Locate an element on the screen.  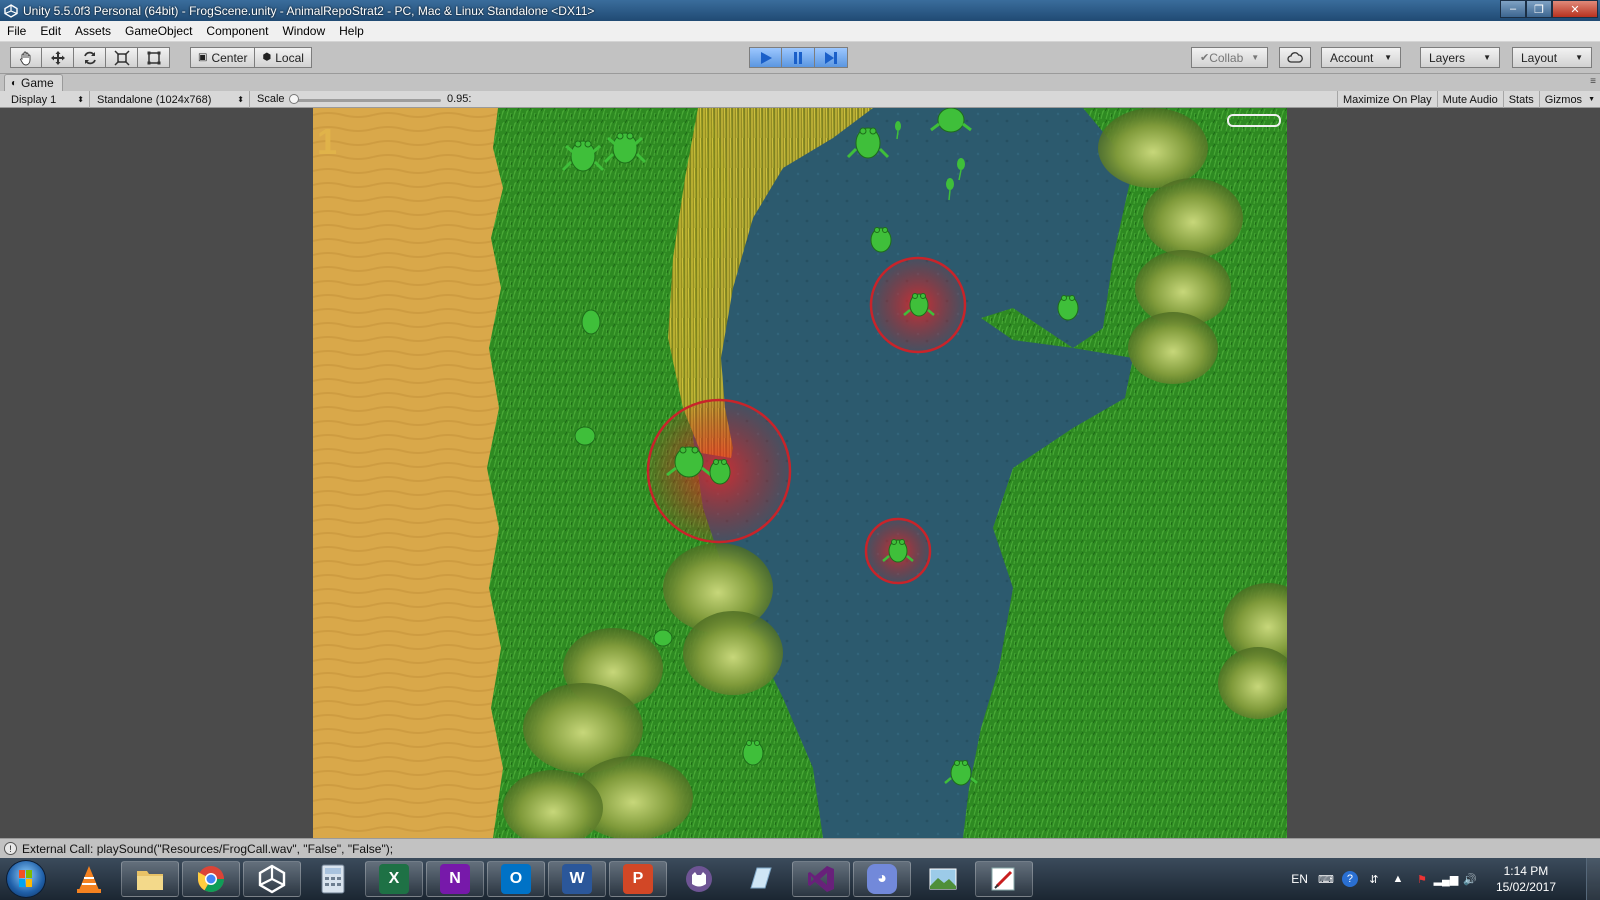
move-tool-button is located at coordinates (58, 57).